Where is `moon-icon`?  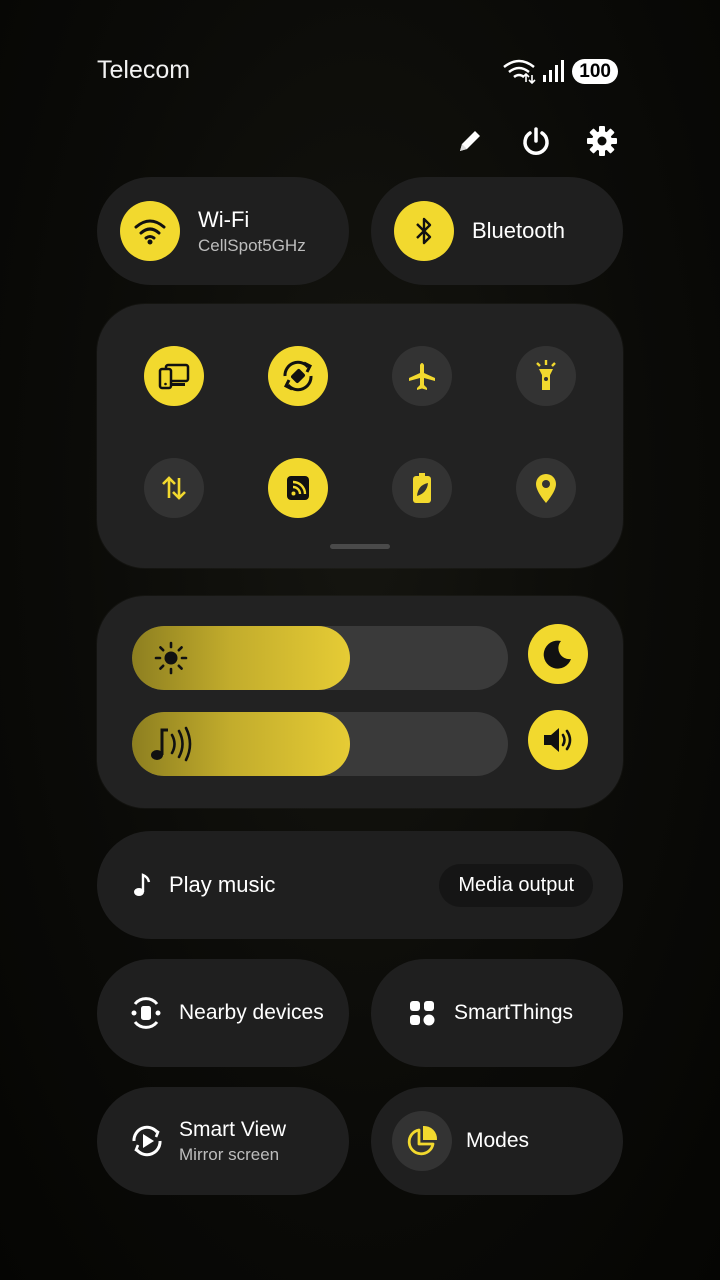
moon-icon is located at coordinates (557, 654).